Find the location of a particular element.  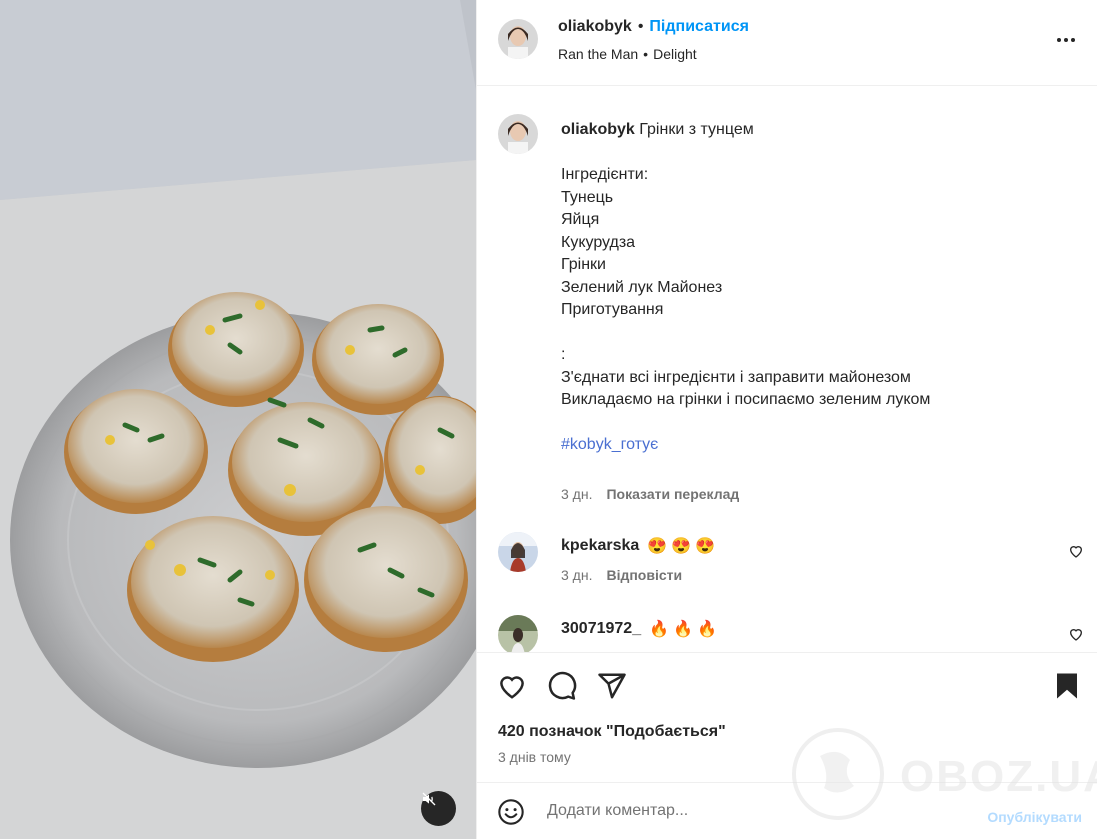

caption-line: Інгредієнти: is located at coordinates (605, 174).